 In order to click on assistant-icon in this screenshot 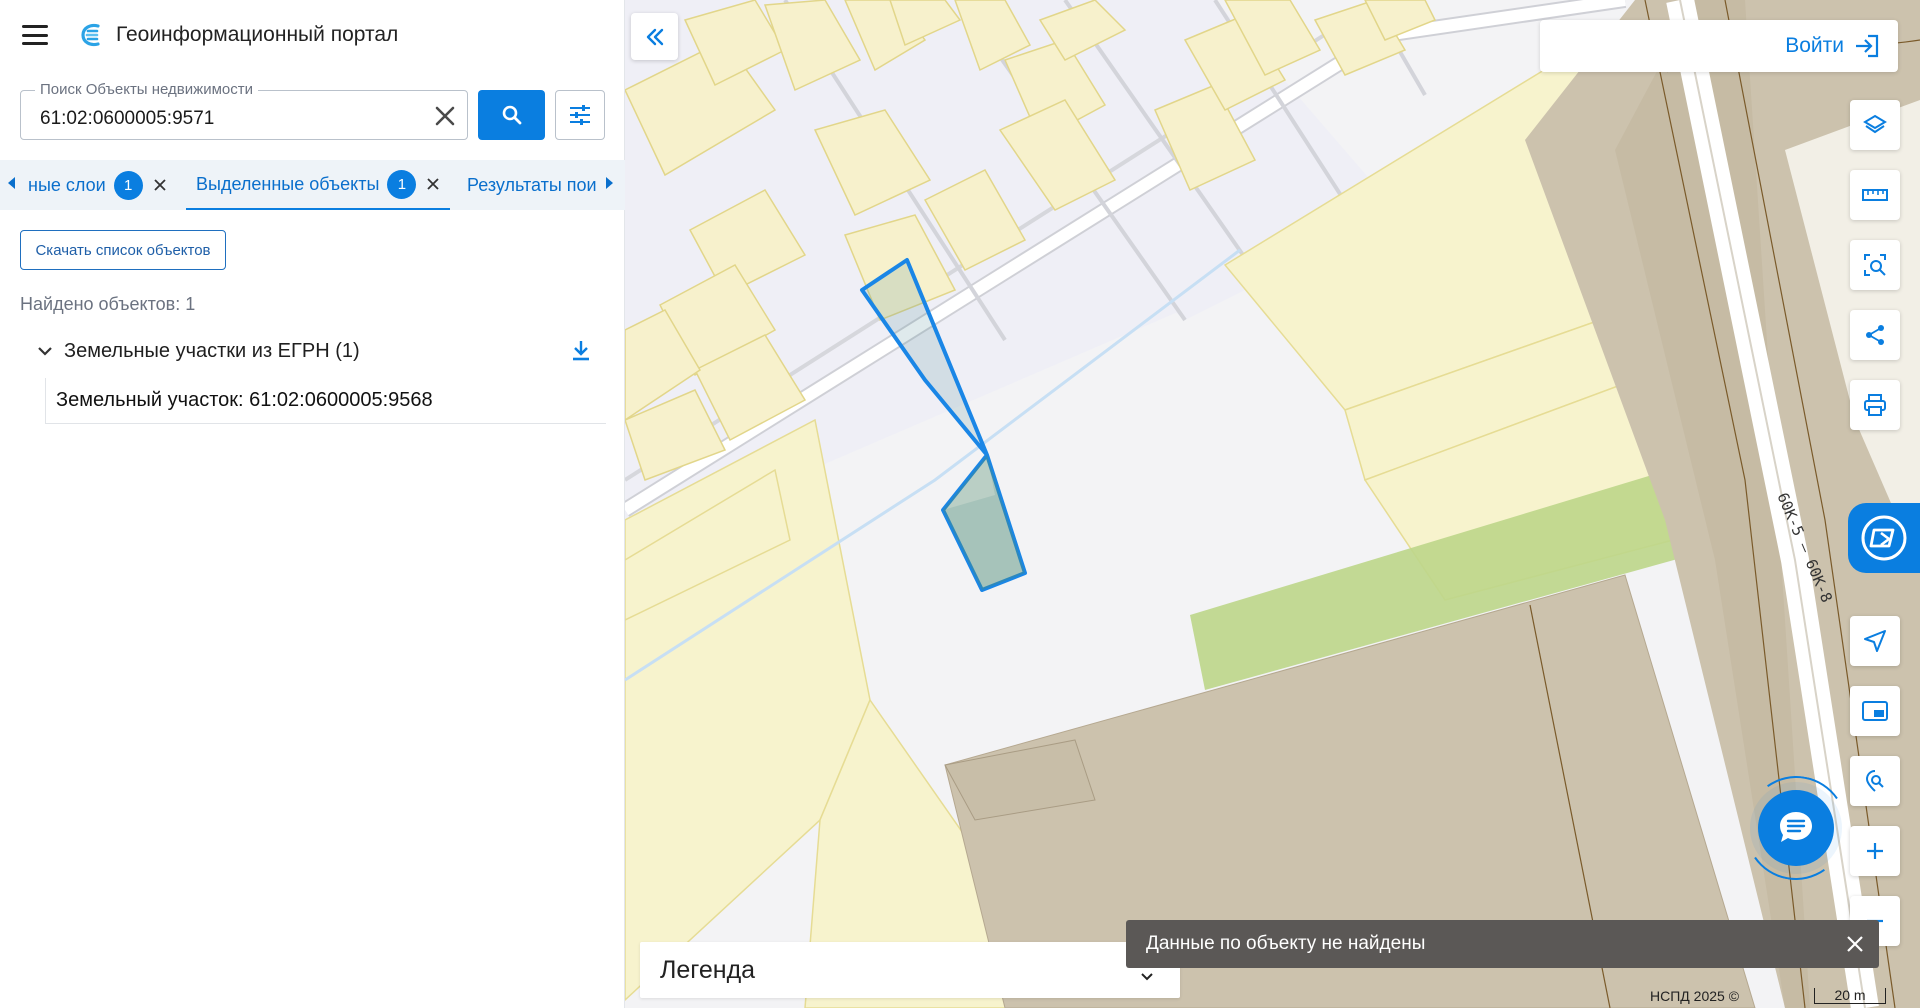, I will do `click(1884, 538)`.